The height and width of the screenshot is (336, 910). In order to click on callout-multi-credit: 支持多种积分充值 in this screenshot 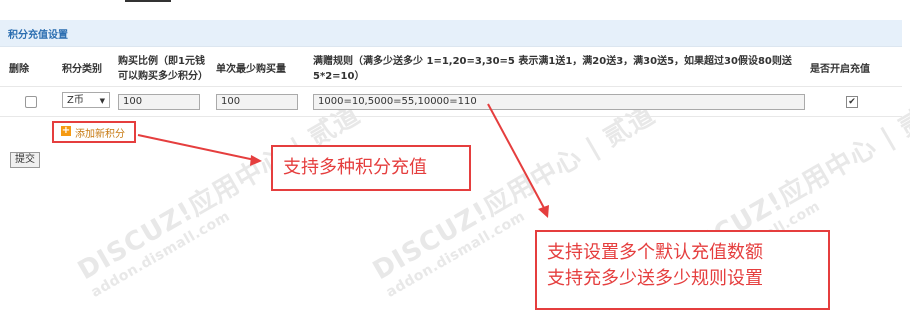, I will do `click(371, 168)`.